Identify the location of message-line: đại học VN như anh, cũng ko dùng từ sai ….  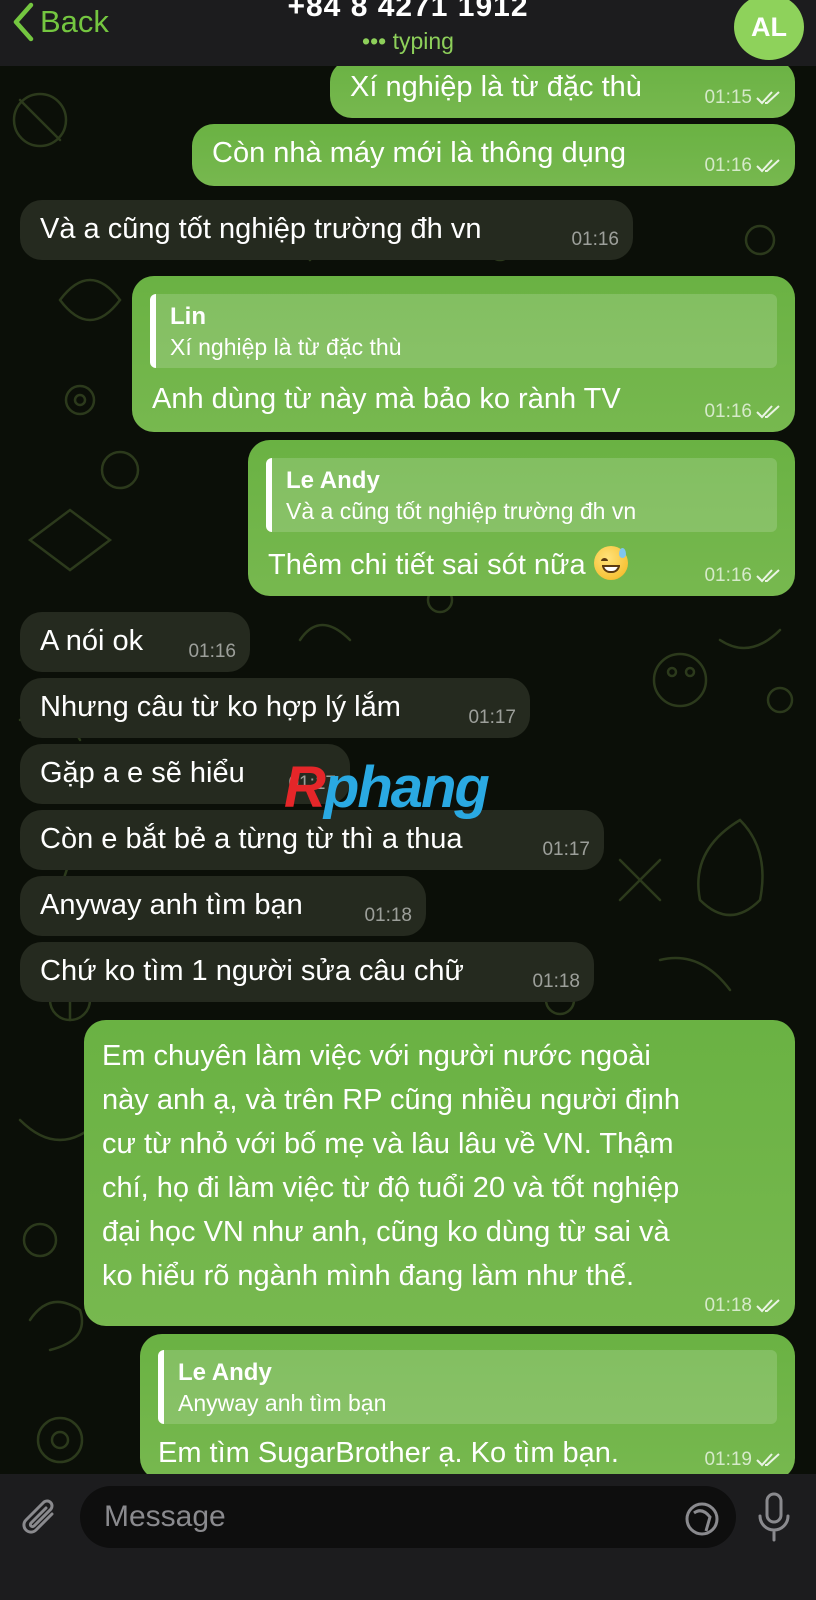
(386, 1232).